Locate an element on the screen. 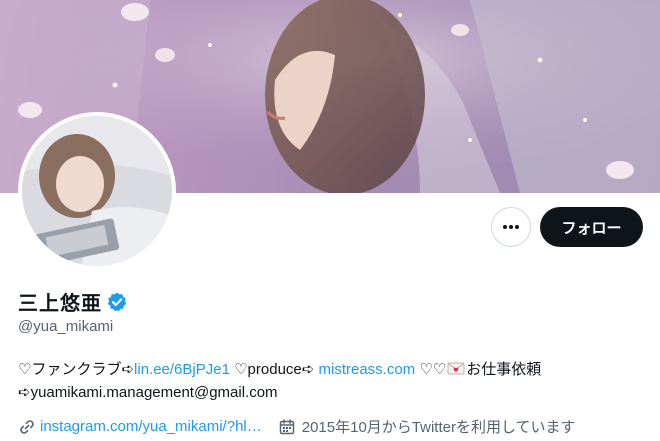 This screenshot has width=660, height=441. bio-text-hearts: ♡♡ is located at coordinates (431, 369).